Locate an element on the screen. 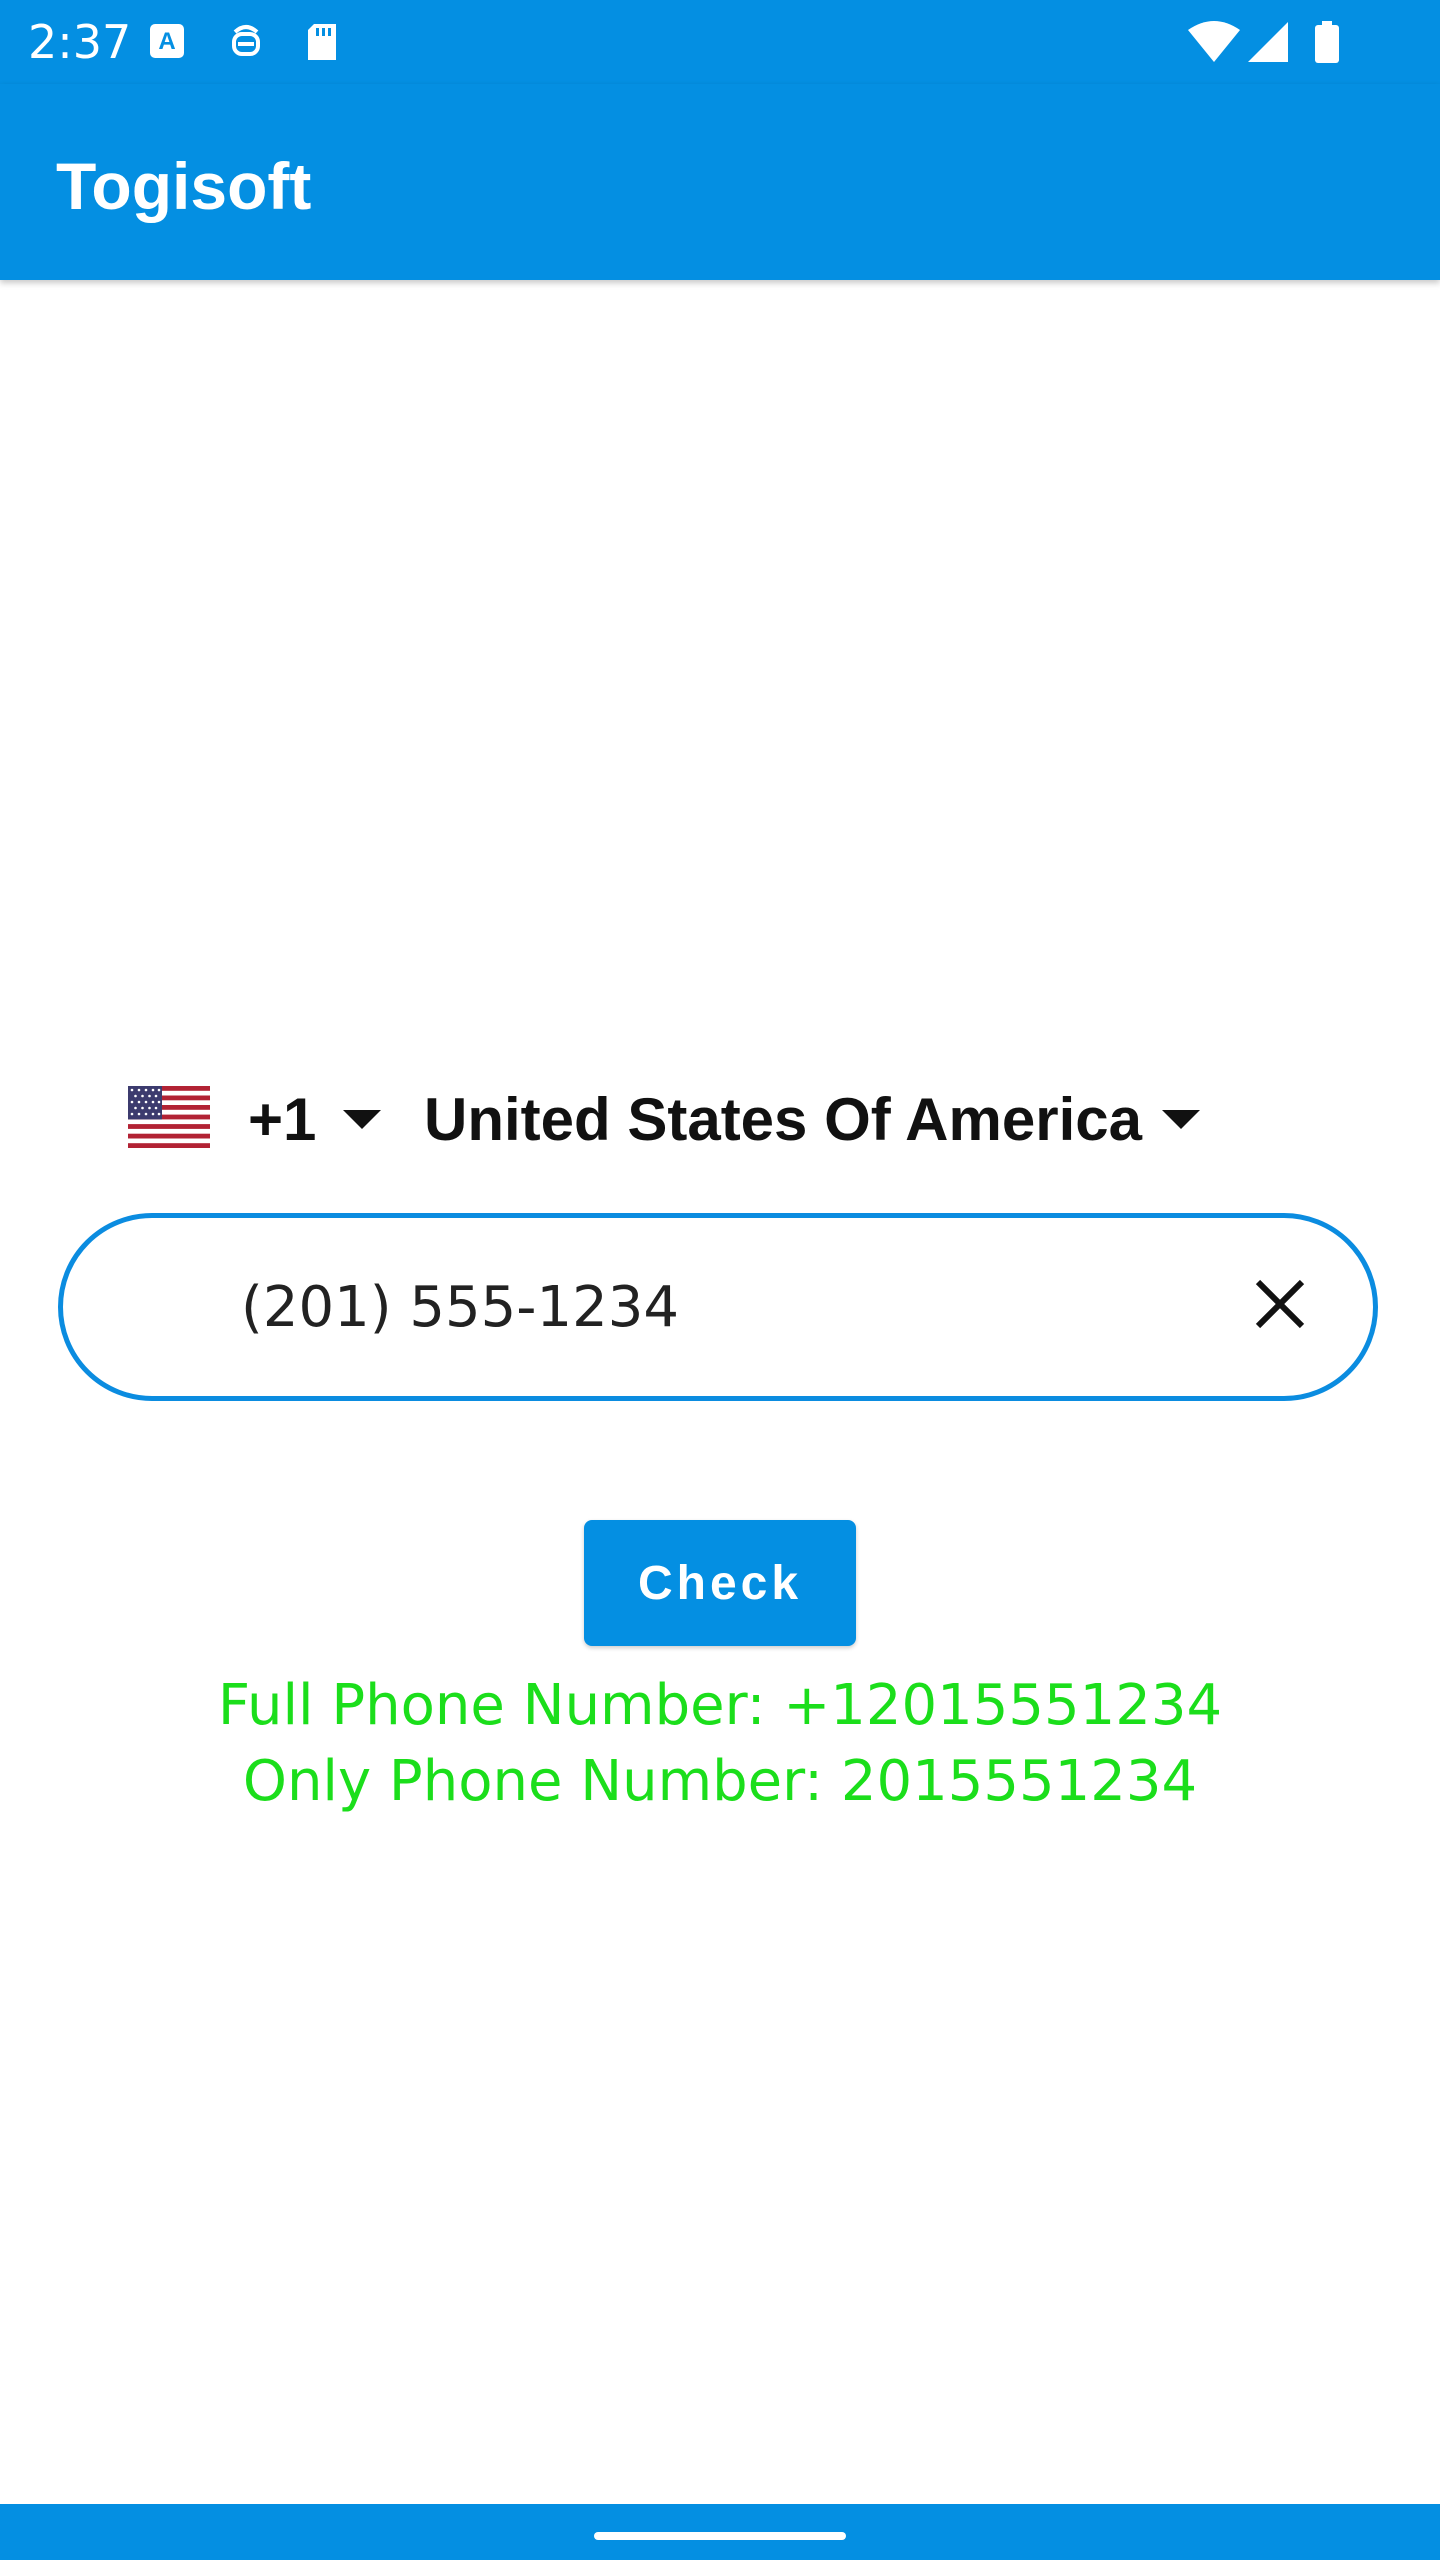  svg-text: A is located at coordinates (166, 41).